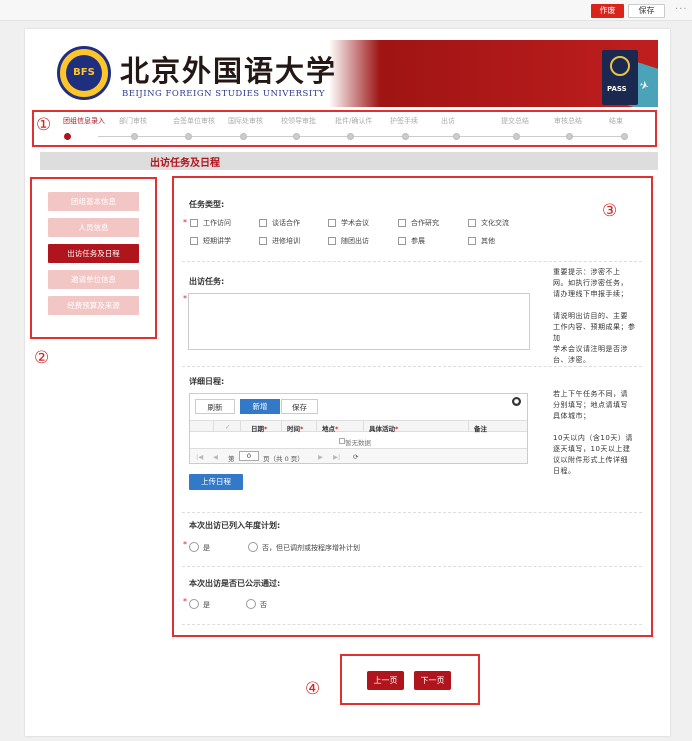 The height and width of the screenshot is (741, 692). I want to click on top-toolbar: 作废 保存 ···, so click(346, 10).